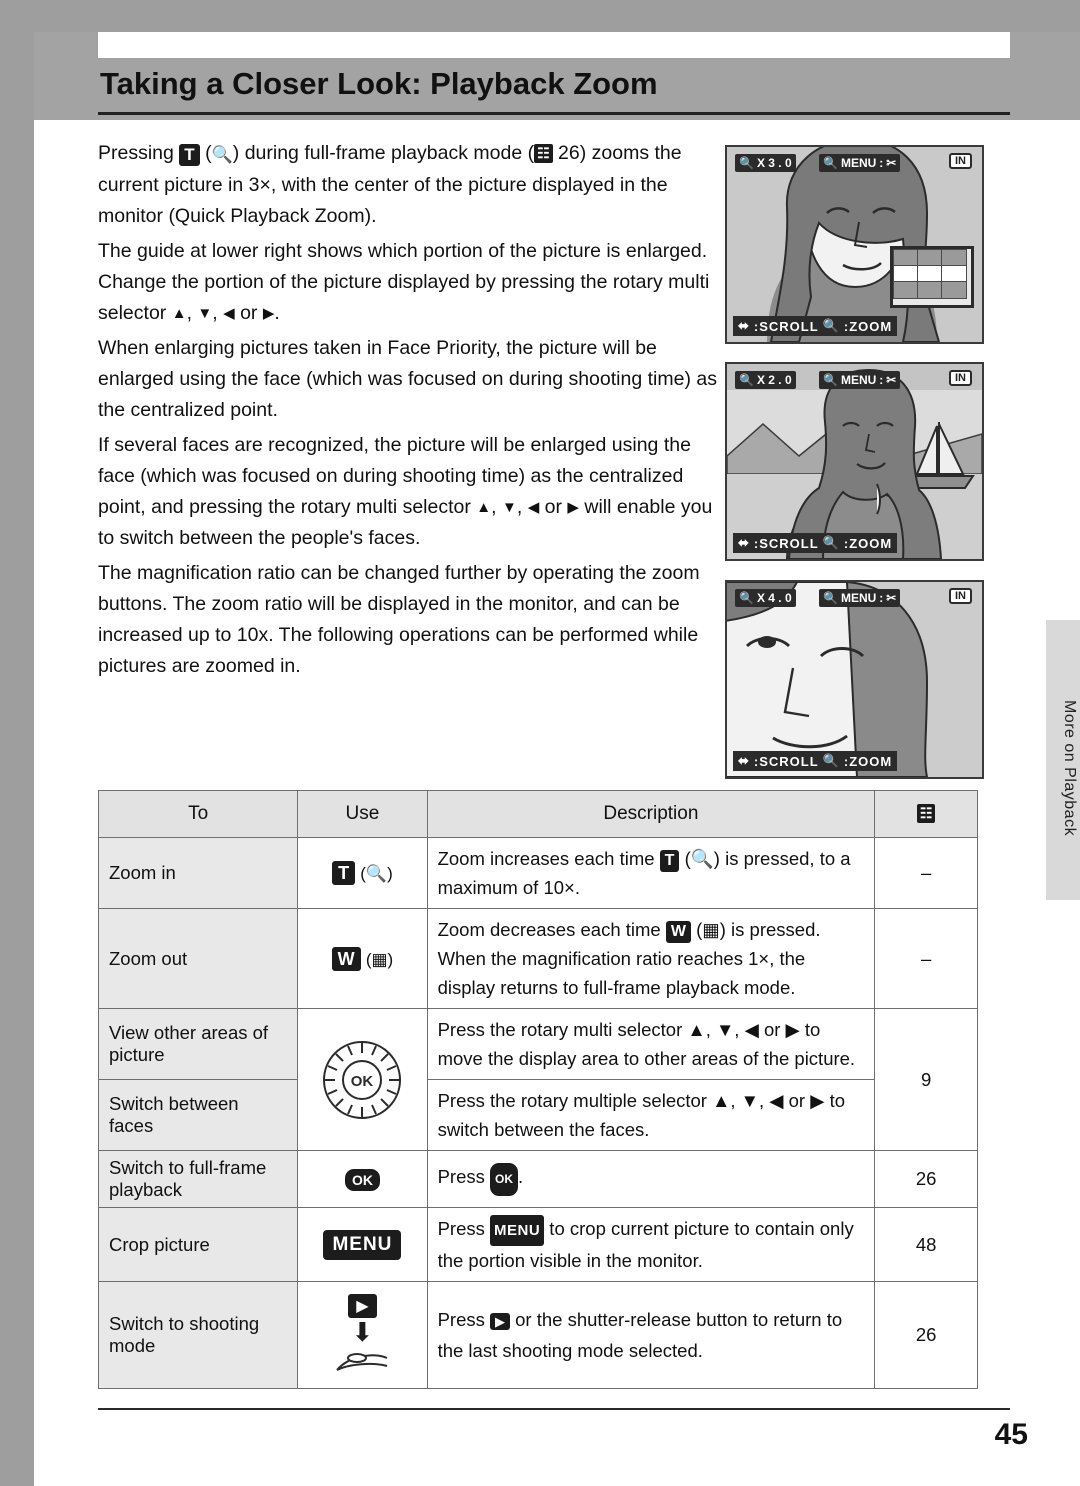  I want to click on row-label-zoom-out: Zoom out, so click(198, 958).